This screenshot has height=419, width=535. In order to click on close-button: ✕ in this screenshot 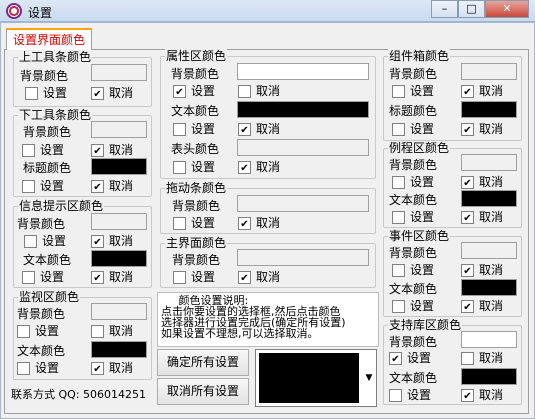, I will do `click(507, 9)`.